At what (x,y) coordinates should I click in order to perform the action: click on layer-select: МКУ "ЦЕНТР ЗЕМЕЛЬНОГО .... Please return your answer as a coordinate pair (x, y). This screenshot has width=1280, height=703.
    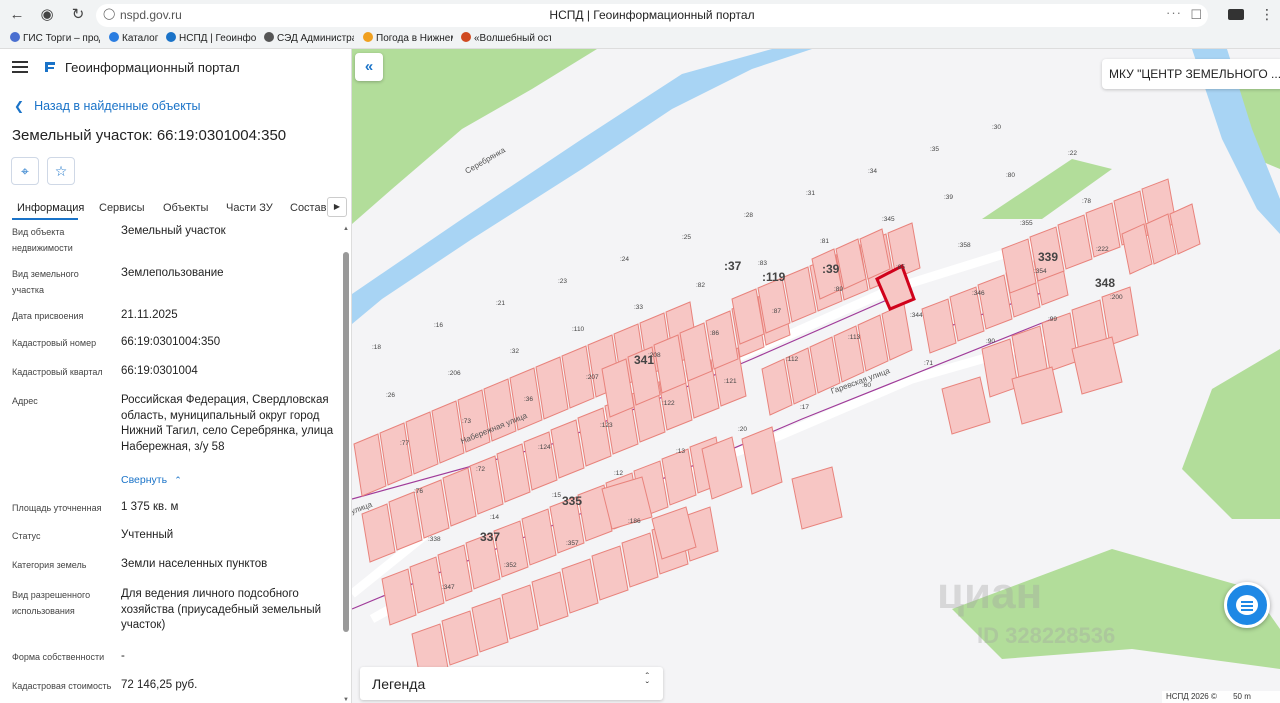
    Looking at the image, I should click on (1191, 74).